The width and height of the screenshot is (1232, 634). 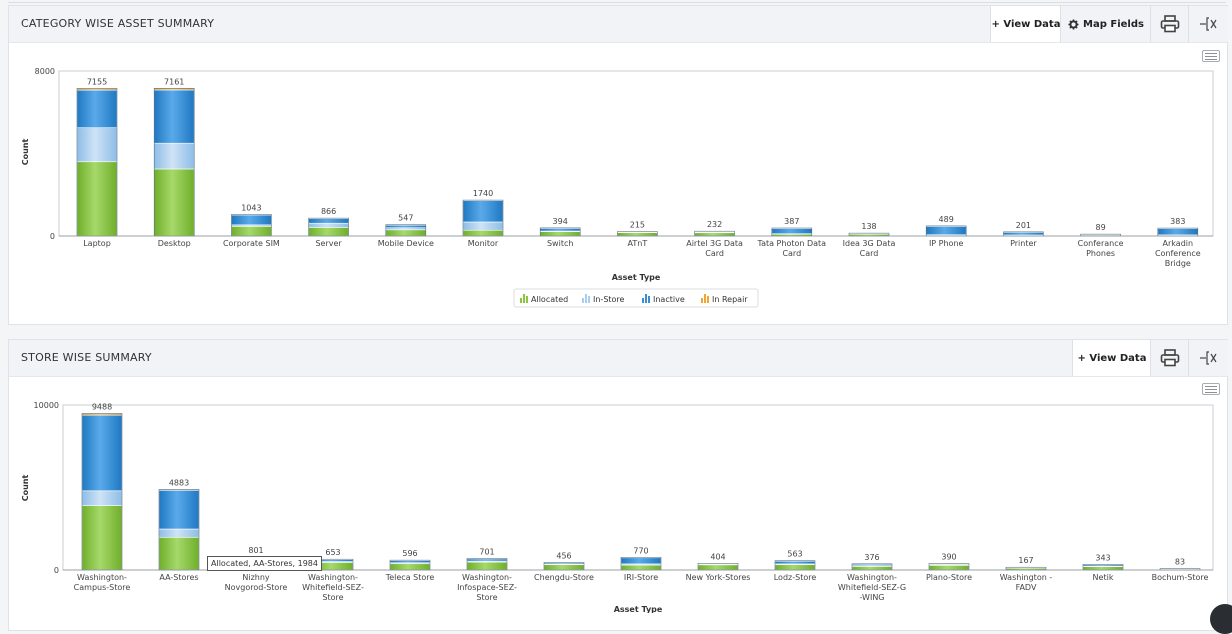 What do you see at coordinates (483, 243) in the screenshot?
I see `x-tick-label: Monitor` at bounding box center [483, 243].